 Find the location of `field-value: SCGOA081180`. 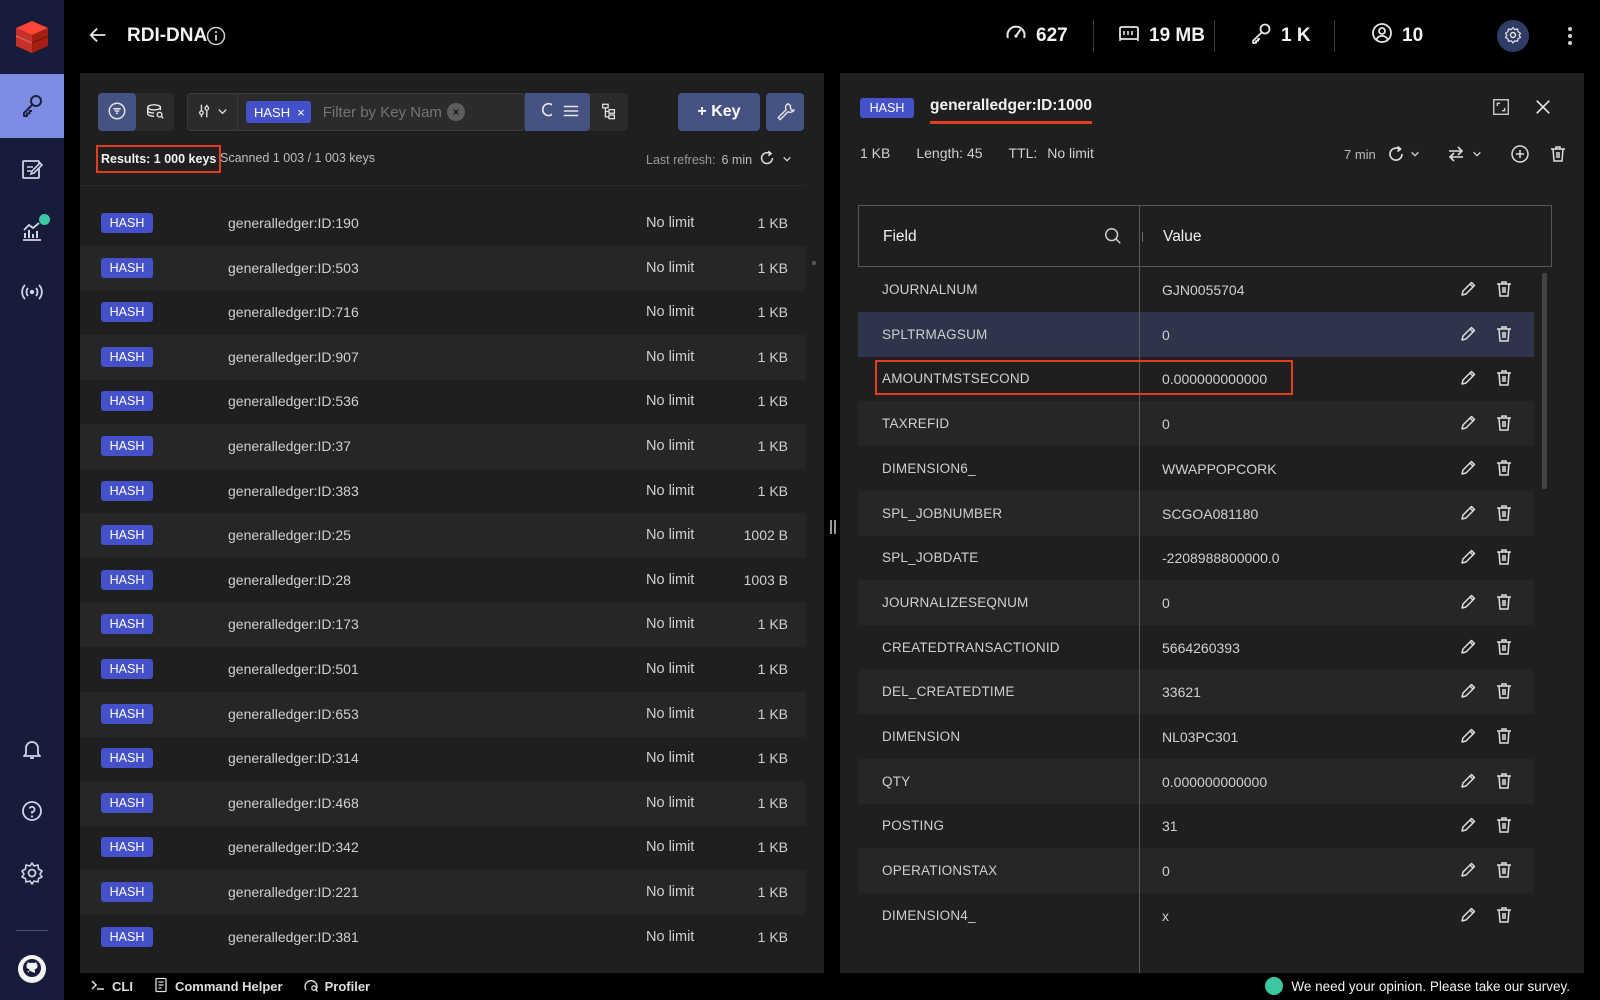

field-value: SCGOA081180 is located at coordinates (1210, 514).